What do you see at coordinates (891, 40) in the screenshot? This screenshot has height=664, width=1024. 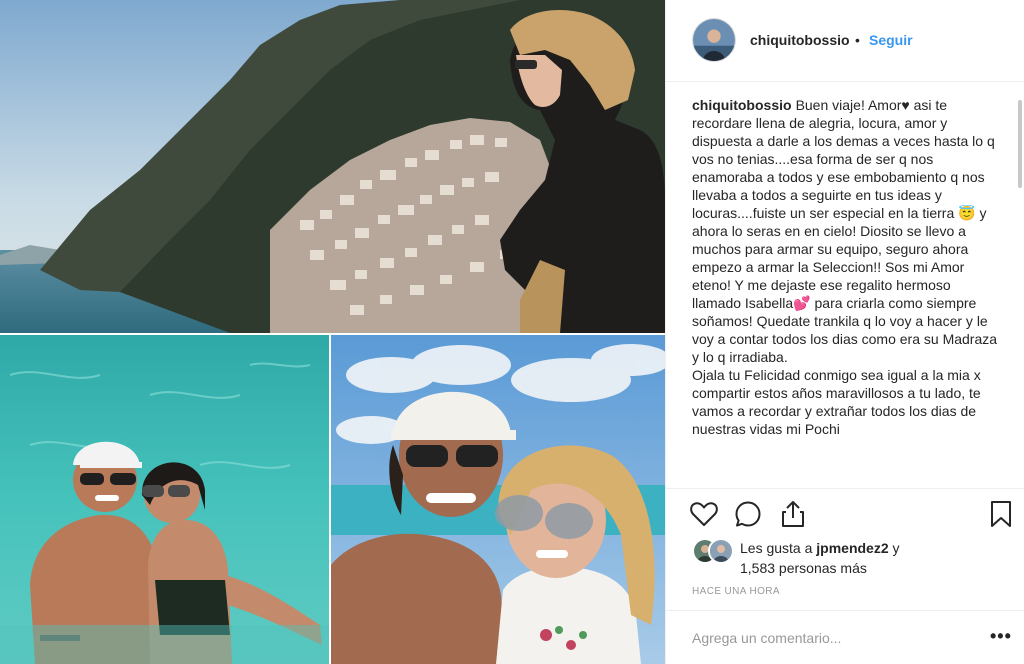 I see `follow-button: Seguir` at bounding box center [891, 40].